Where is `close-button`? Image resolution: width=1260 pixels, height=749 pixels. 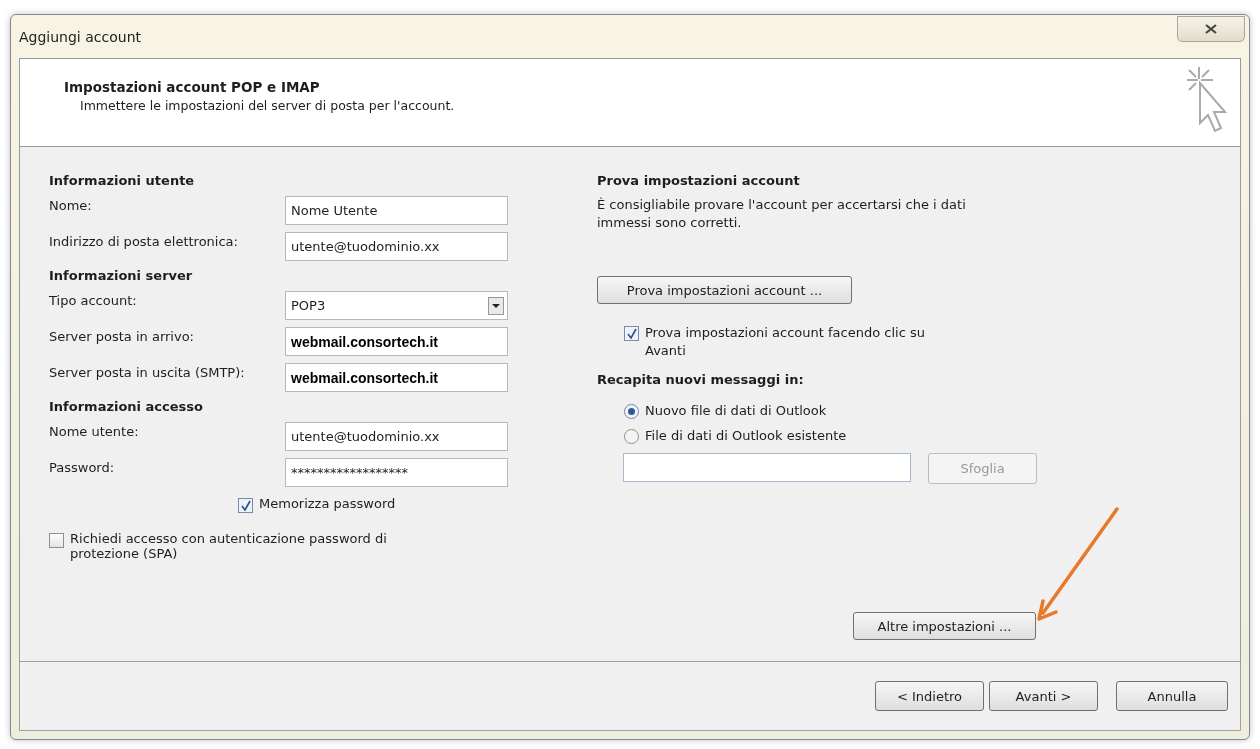
close-button is located at coordinates (1211, 28).